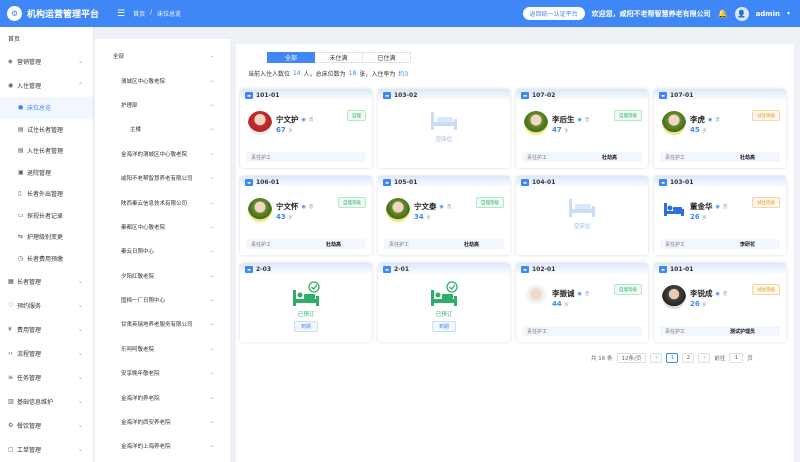 The height and width of the screenshot is (462, 800). What do you see at coordinates (29, 282) in the screenshot?
I see `sidebar-item-label: 长者管理` at bounding box center [29, 282].